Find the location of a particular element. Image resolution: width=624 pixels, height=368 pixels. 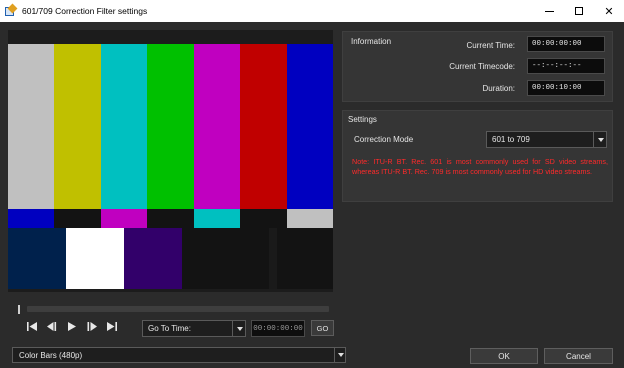

skip-to-end-button is located at coordinates (112, 326).